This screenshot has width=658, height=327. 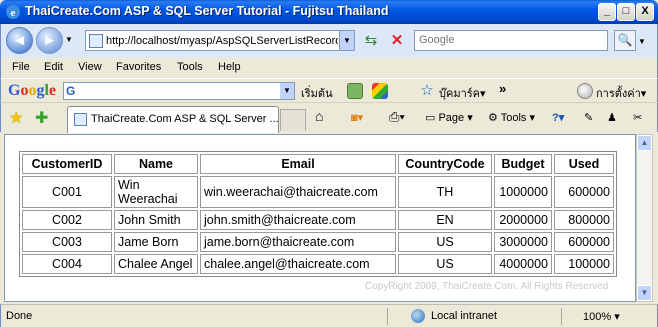 What do you see at coordinates (49, 40) in the screenshot?
I see `forward-button: ►` at bounding box center [49, 40].